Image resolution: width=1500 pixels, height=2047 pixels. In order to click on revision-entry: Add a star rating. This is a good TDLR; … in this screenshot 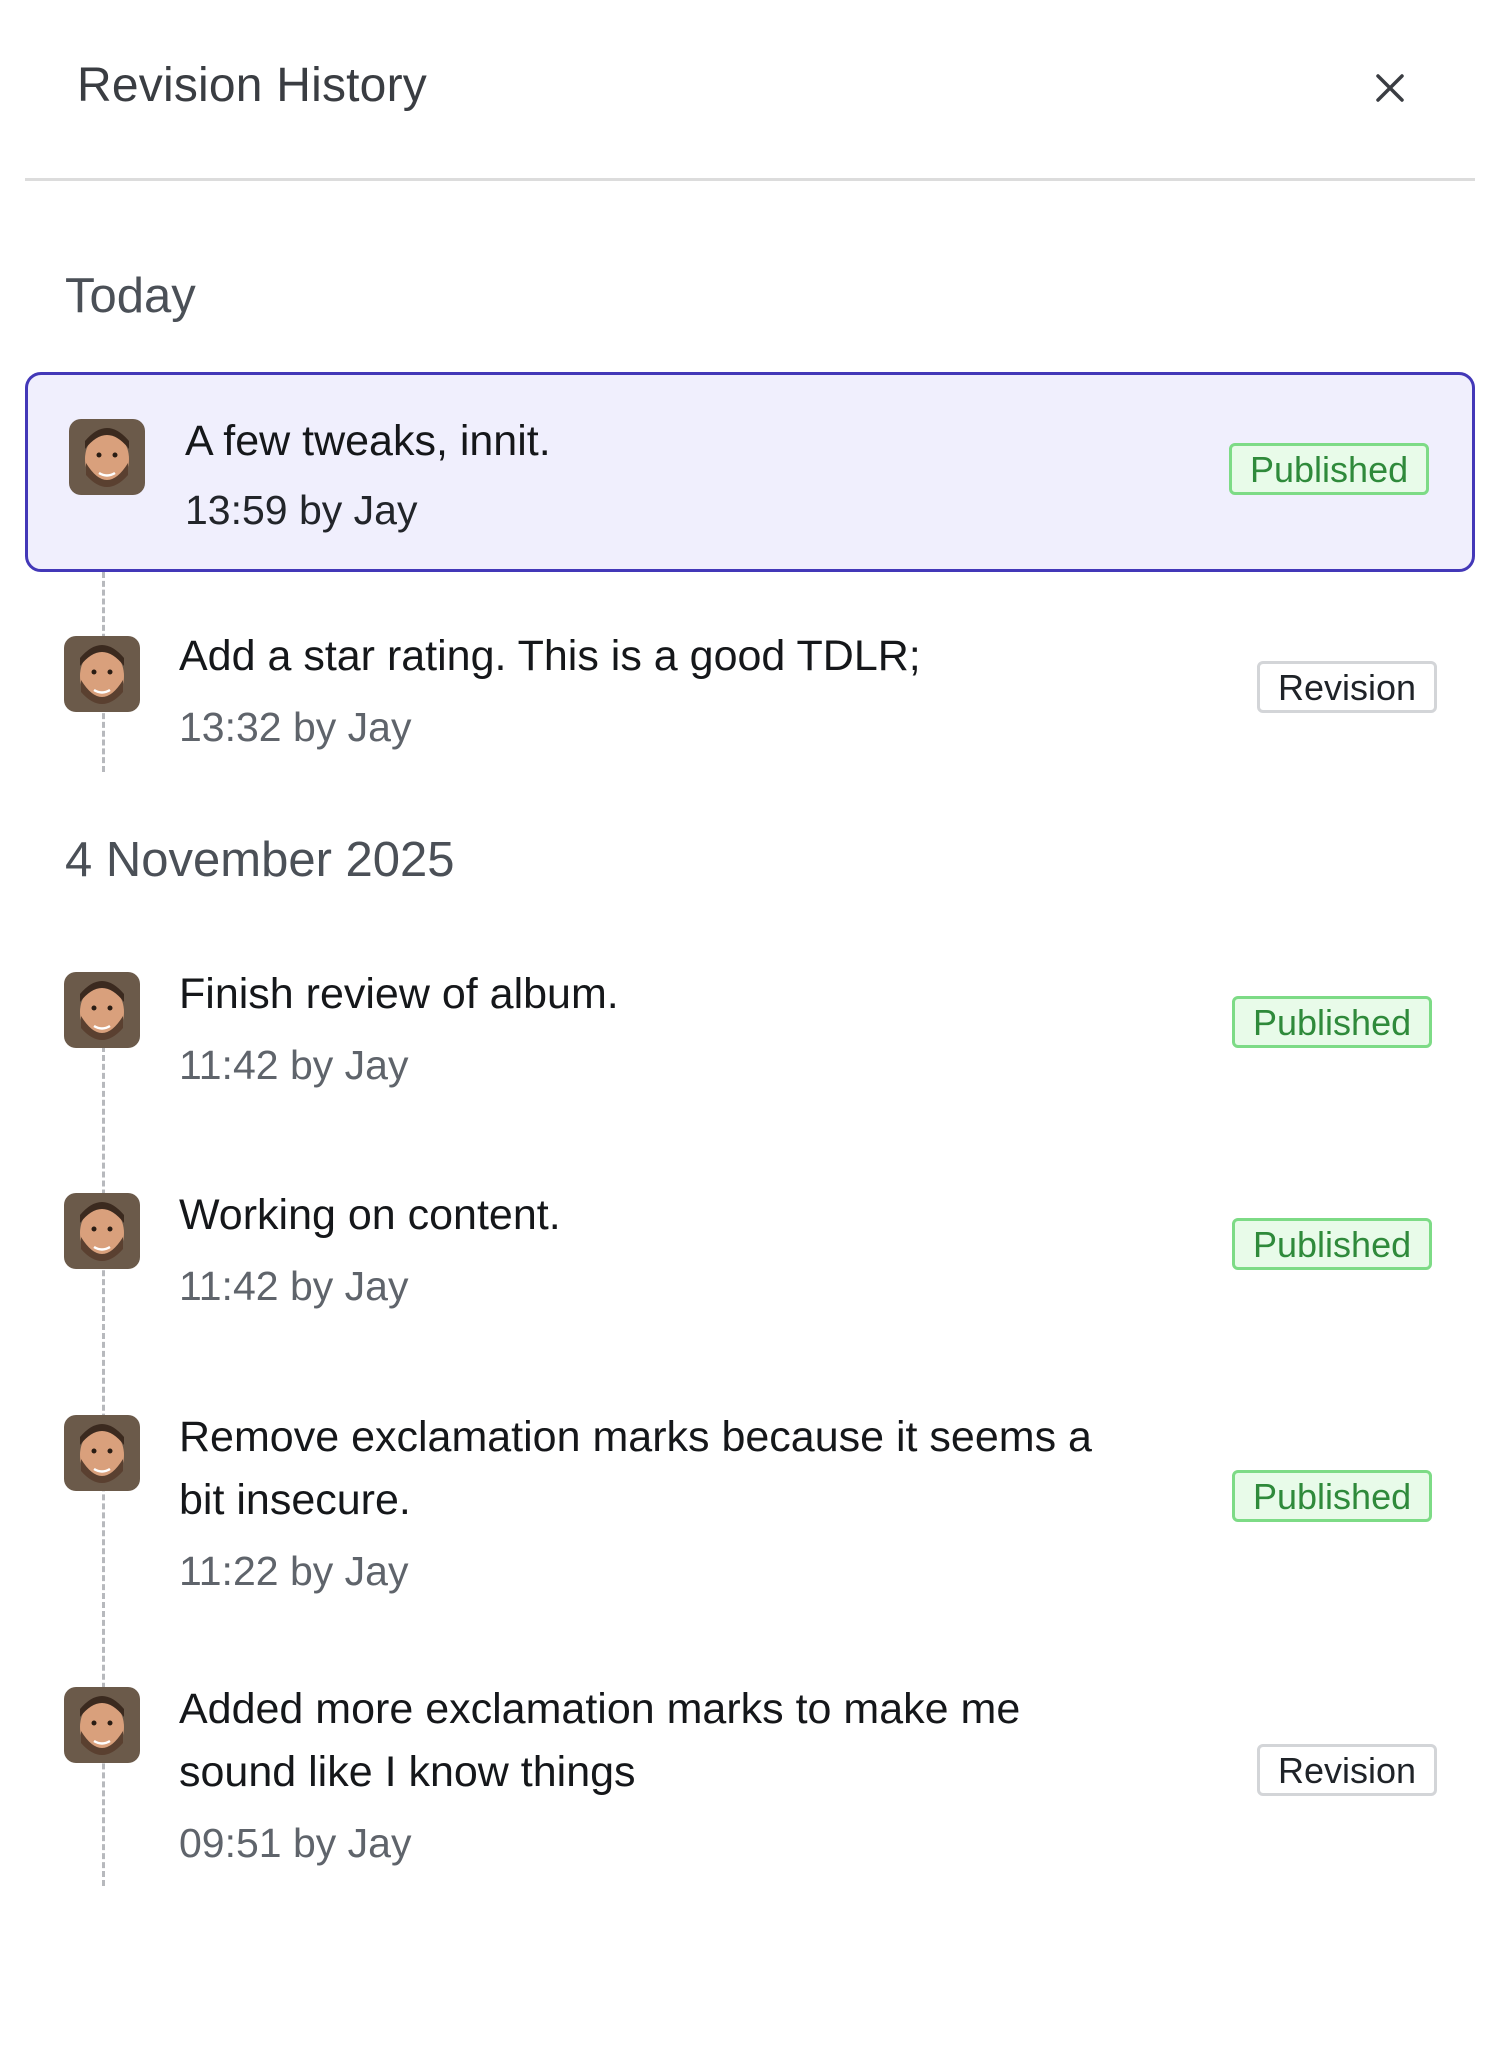, I will do `click(750, 700)`.